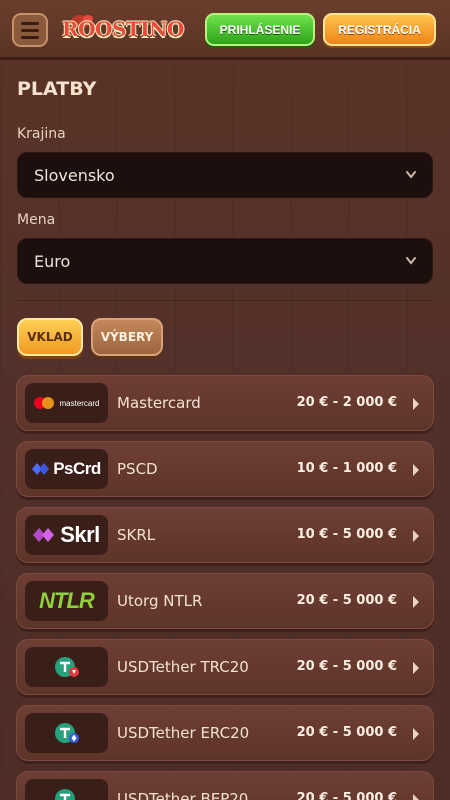 This screenshot has height=800, width=450. I want to click on neteller-logo-icon: NTLR, so click(66, 601).